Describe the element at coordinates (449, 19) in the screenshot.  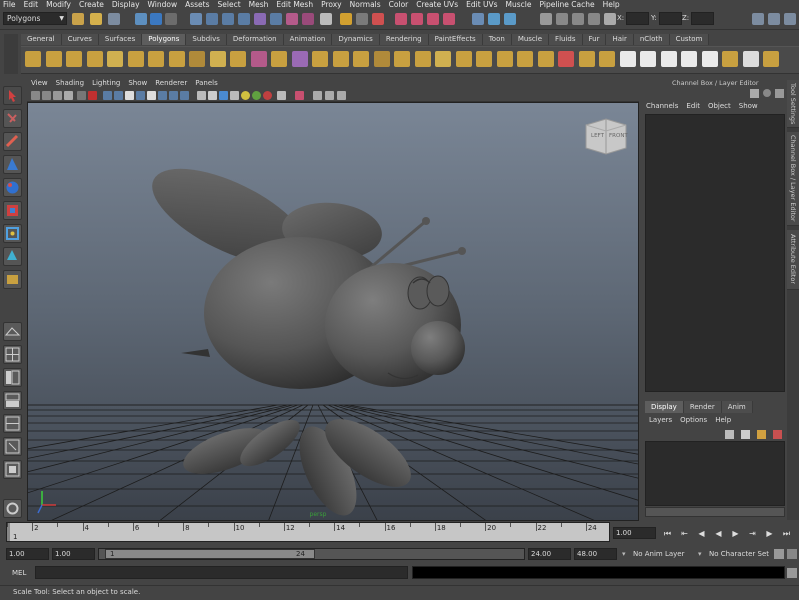
I see `render-globals-icon` at that location.